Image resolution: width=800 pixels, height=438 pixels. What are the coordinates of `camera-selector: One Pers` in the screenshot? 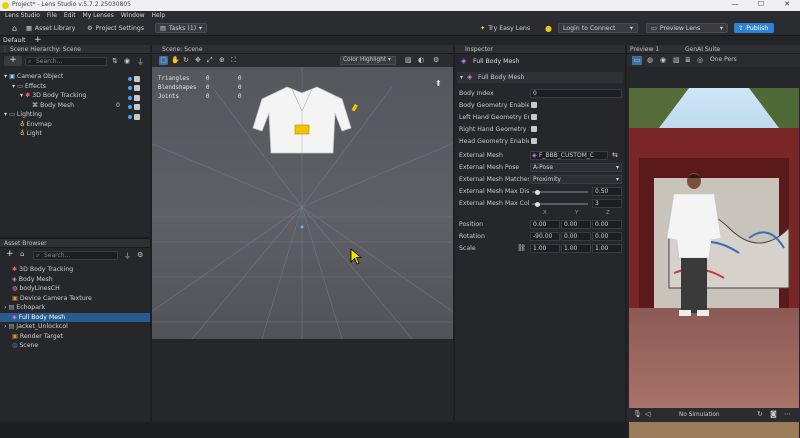 It's located at (723, 59).